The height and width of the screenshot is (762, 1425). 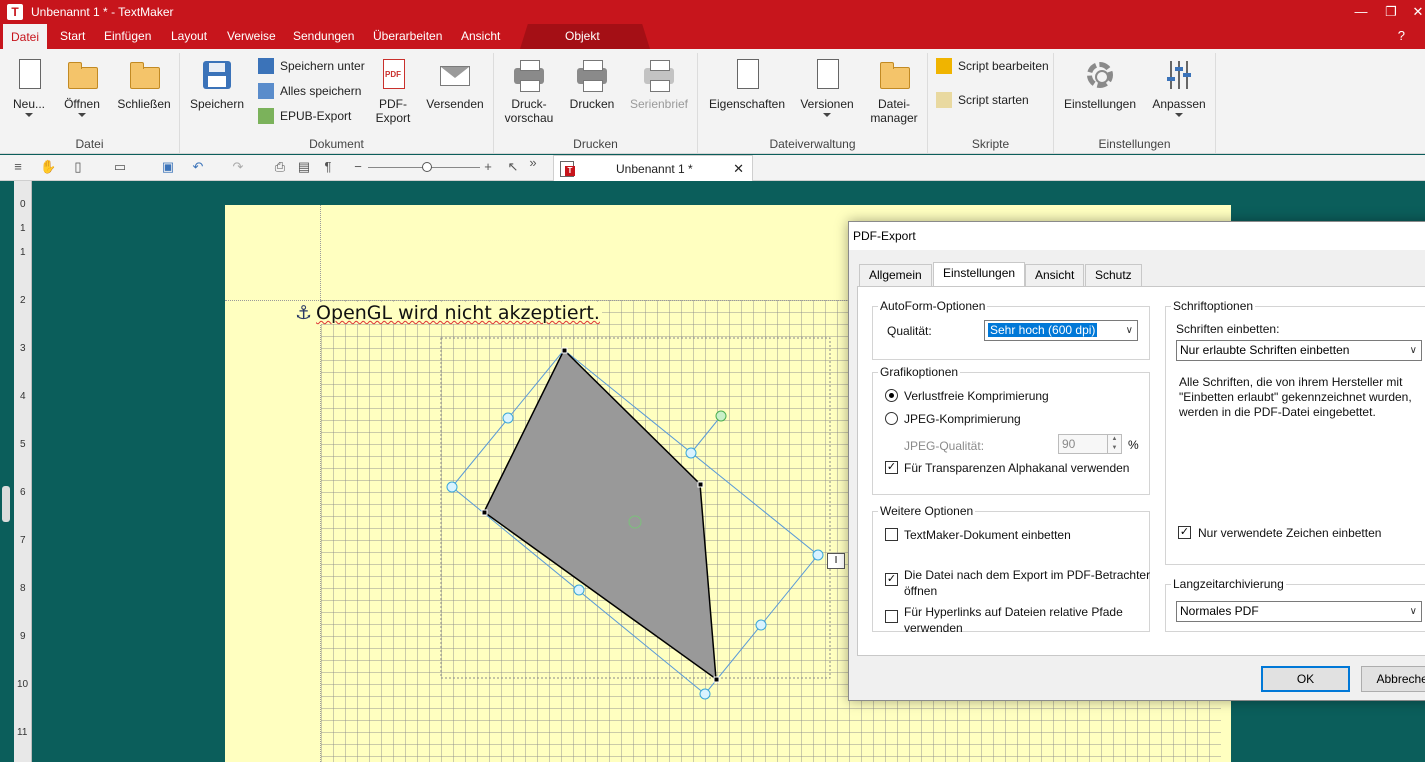 I want to click on archiving-select: Normales PDF ∨, so click(x=1299, y=611).